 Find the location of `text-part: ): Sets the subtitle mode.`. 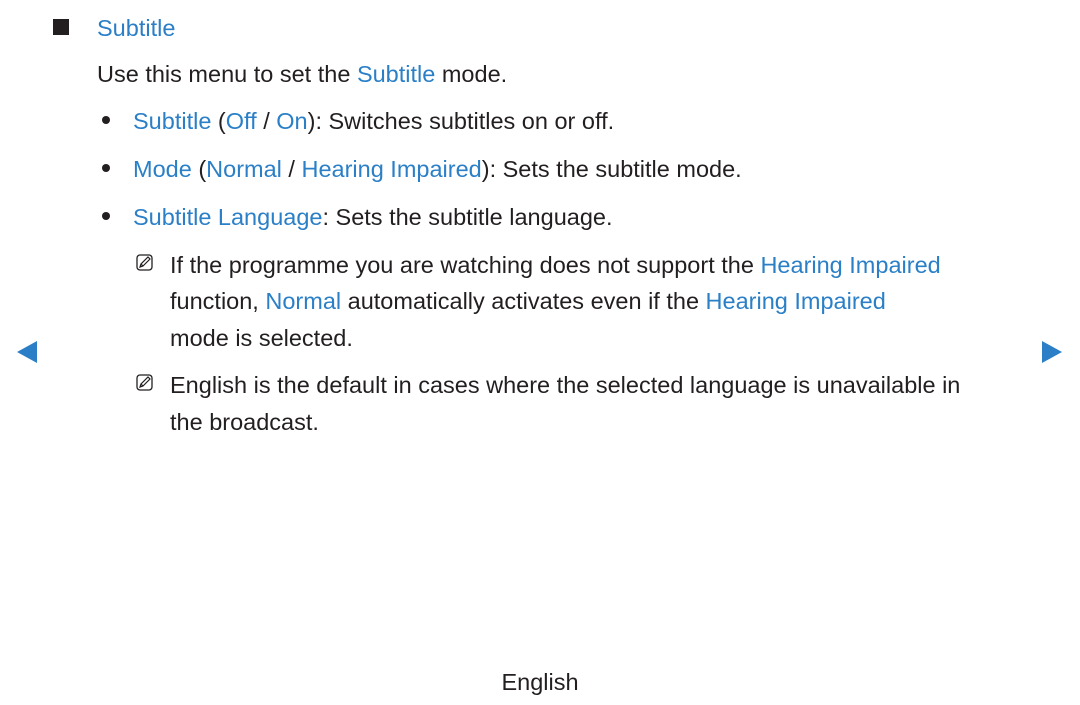

text-part: ): Sets the subtitle mode. is located at coordinates (611, 169).